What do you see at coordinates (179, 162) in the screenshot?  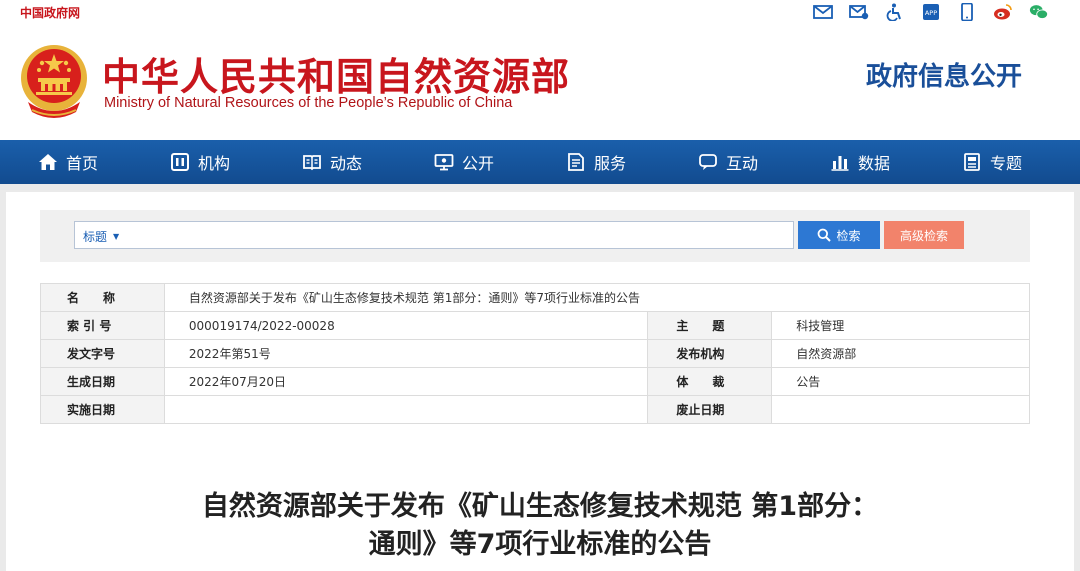 I see `org-icon` at bounding box center [179, 162].